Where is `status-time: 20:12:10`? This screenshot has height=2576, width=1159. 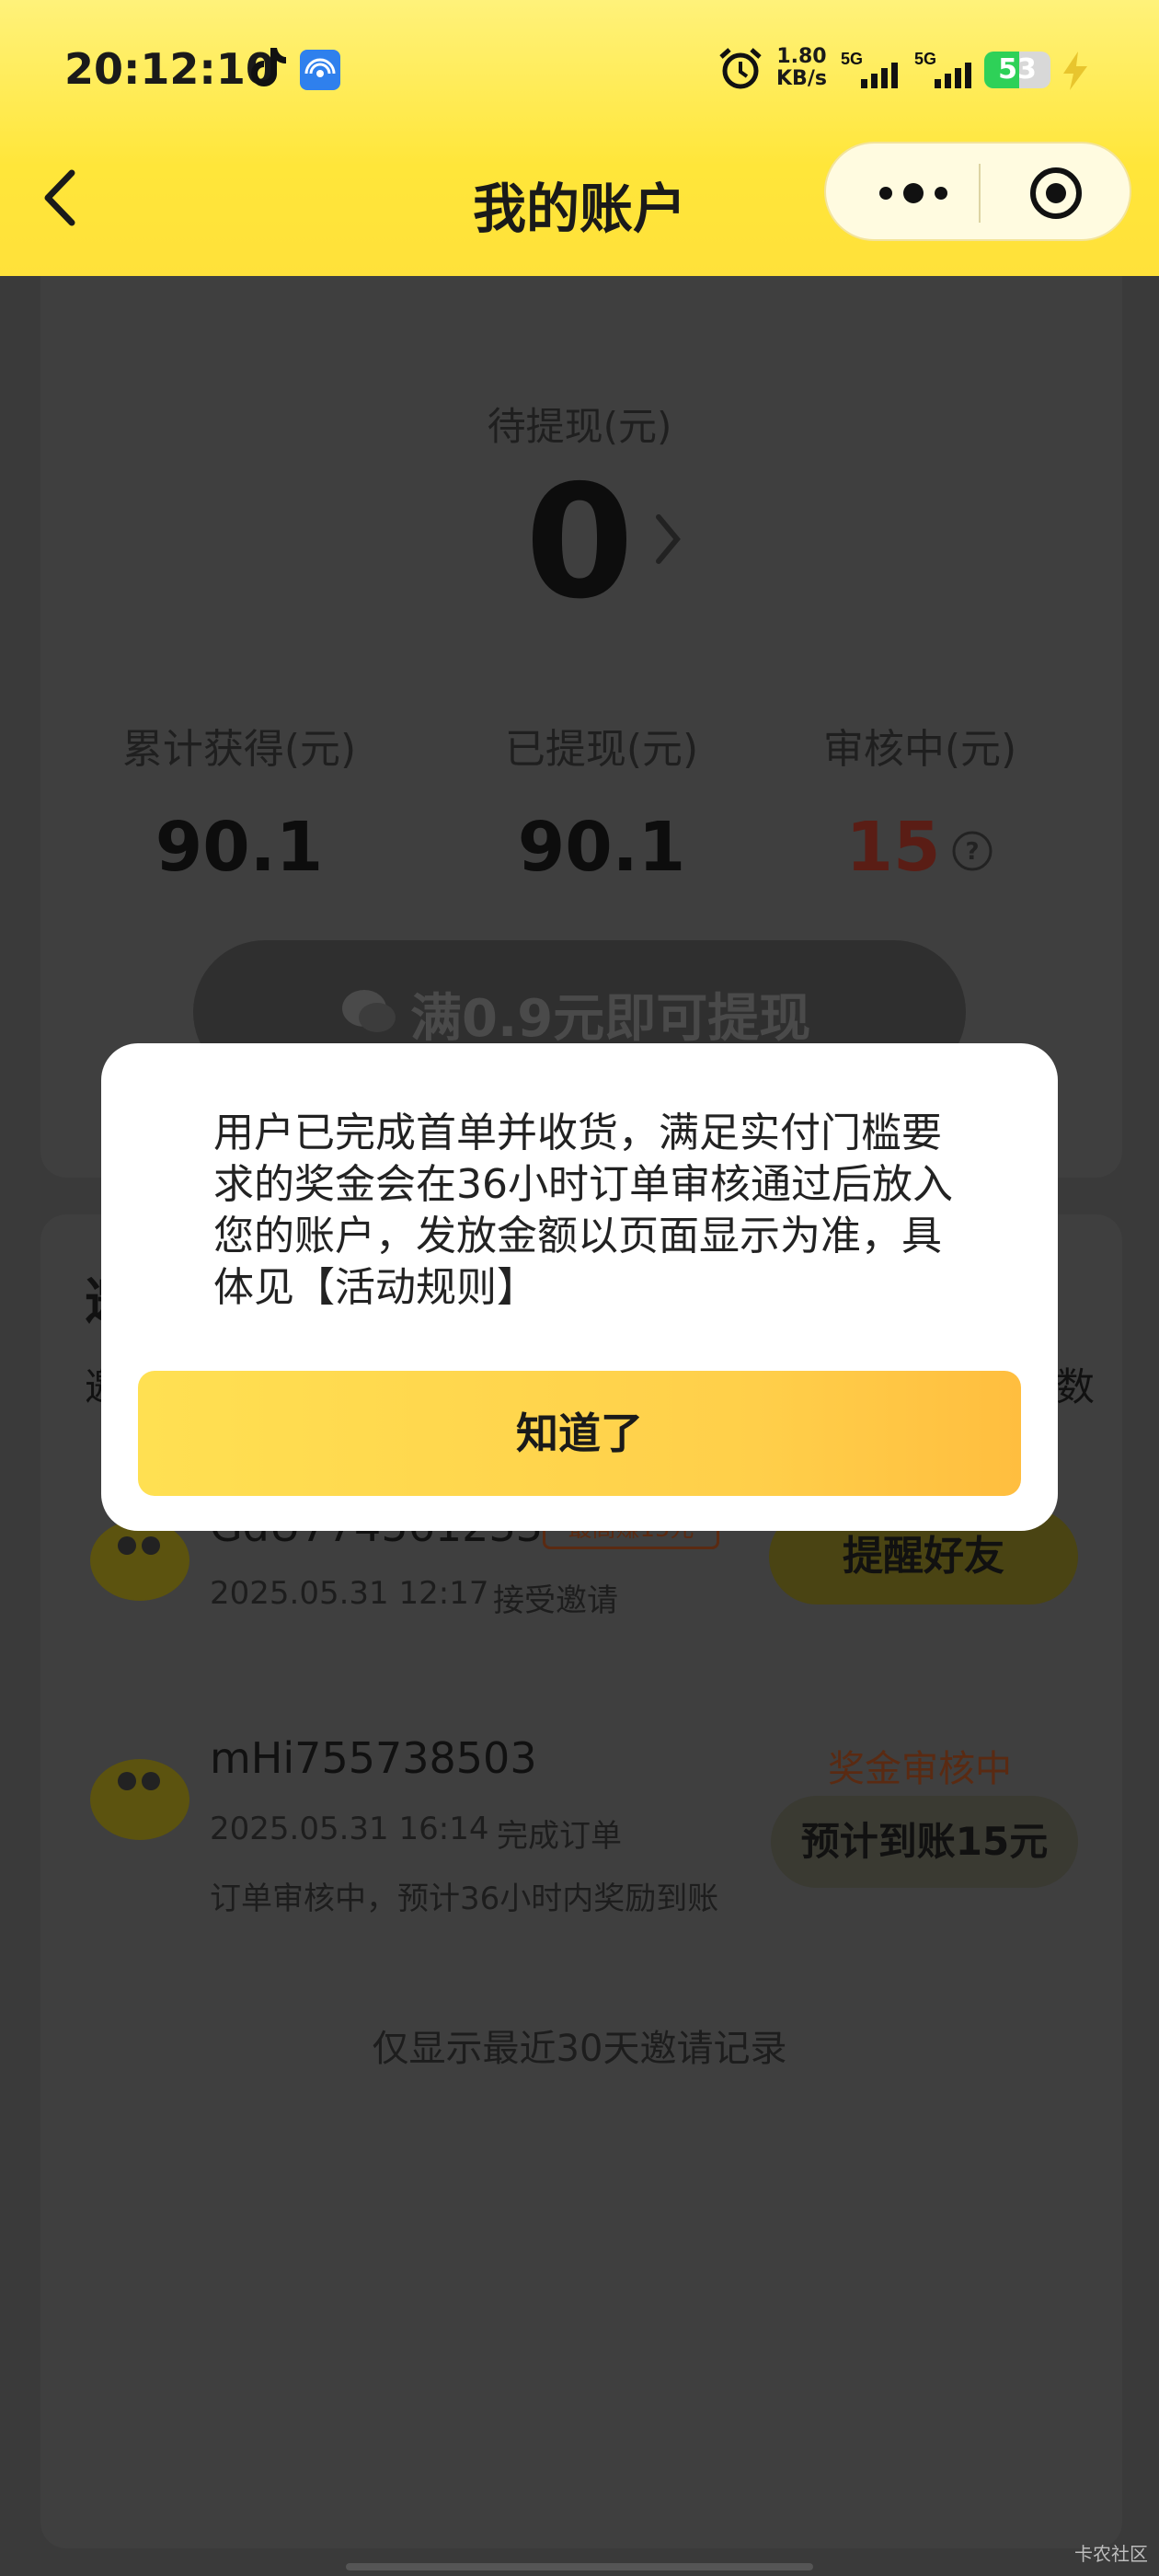
status-time: 20:12:10 is located at coordinates (169, 69).